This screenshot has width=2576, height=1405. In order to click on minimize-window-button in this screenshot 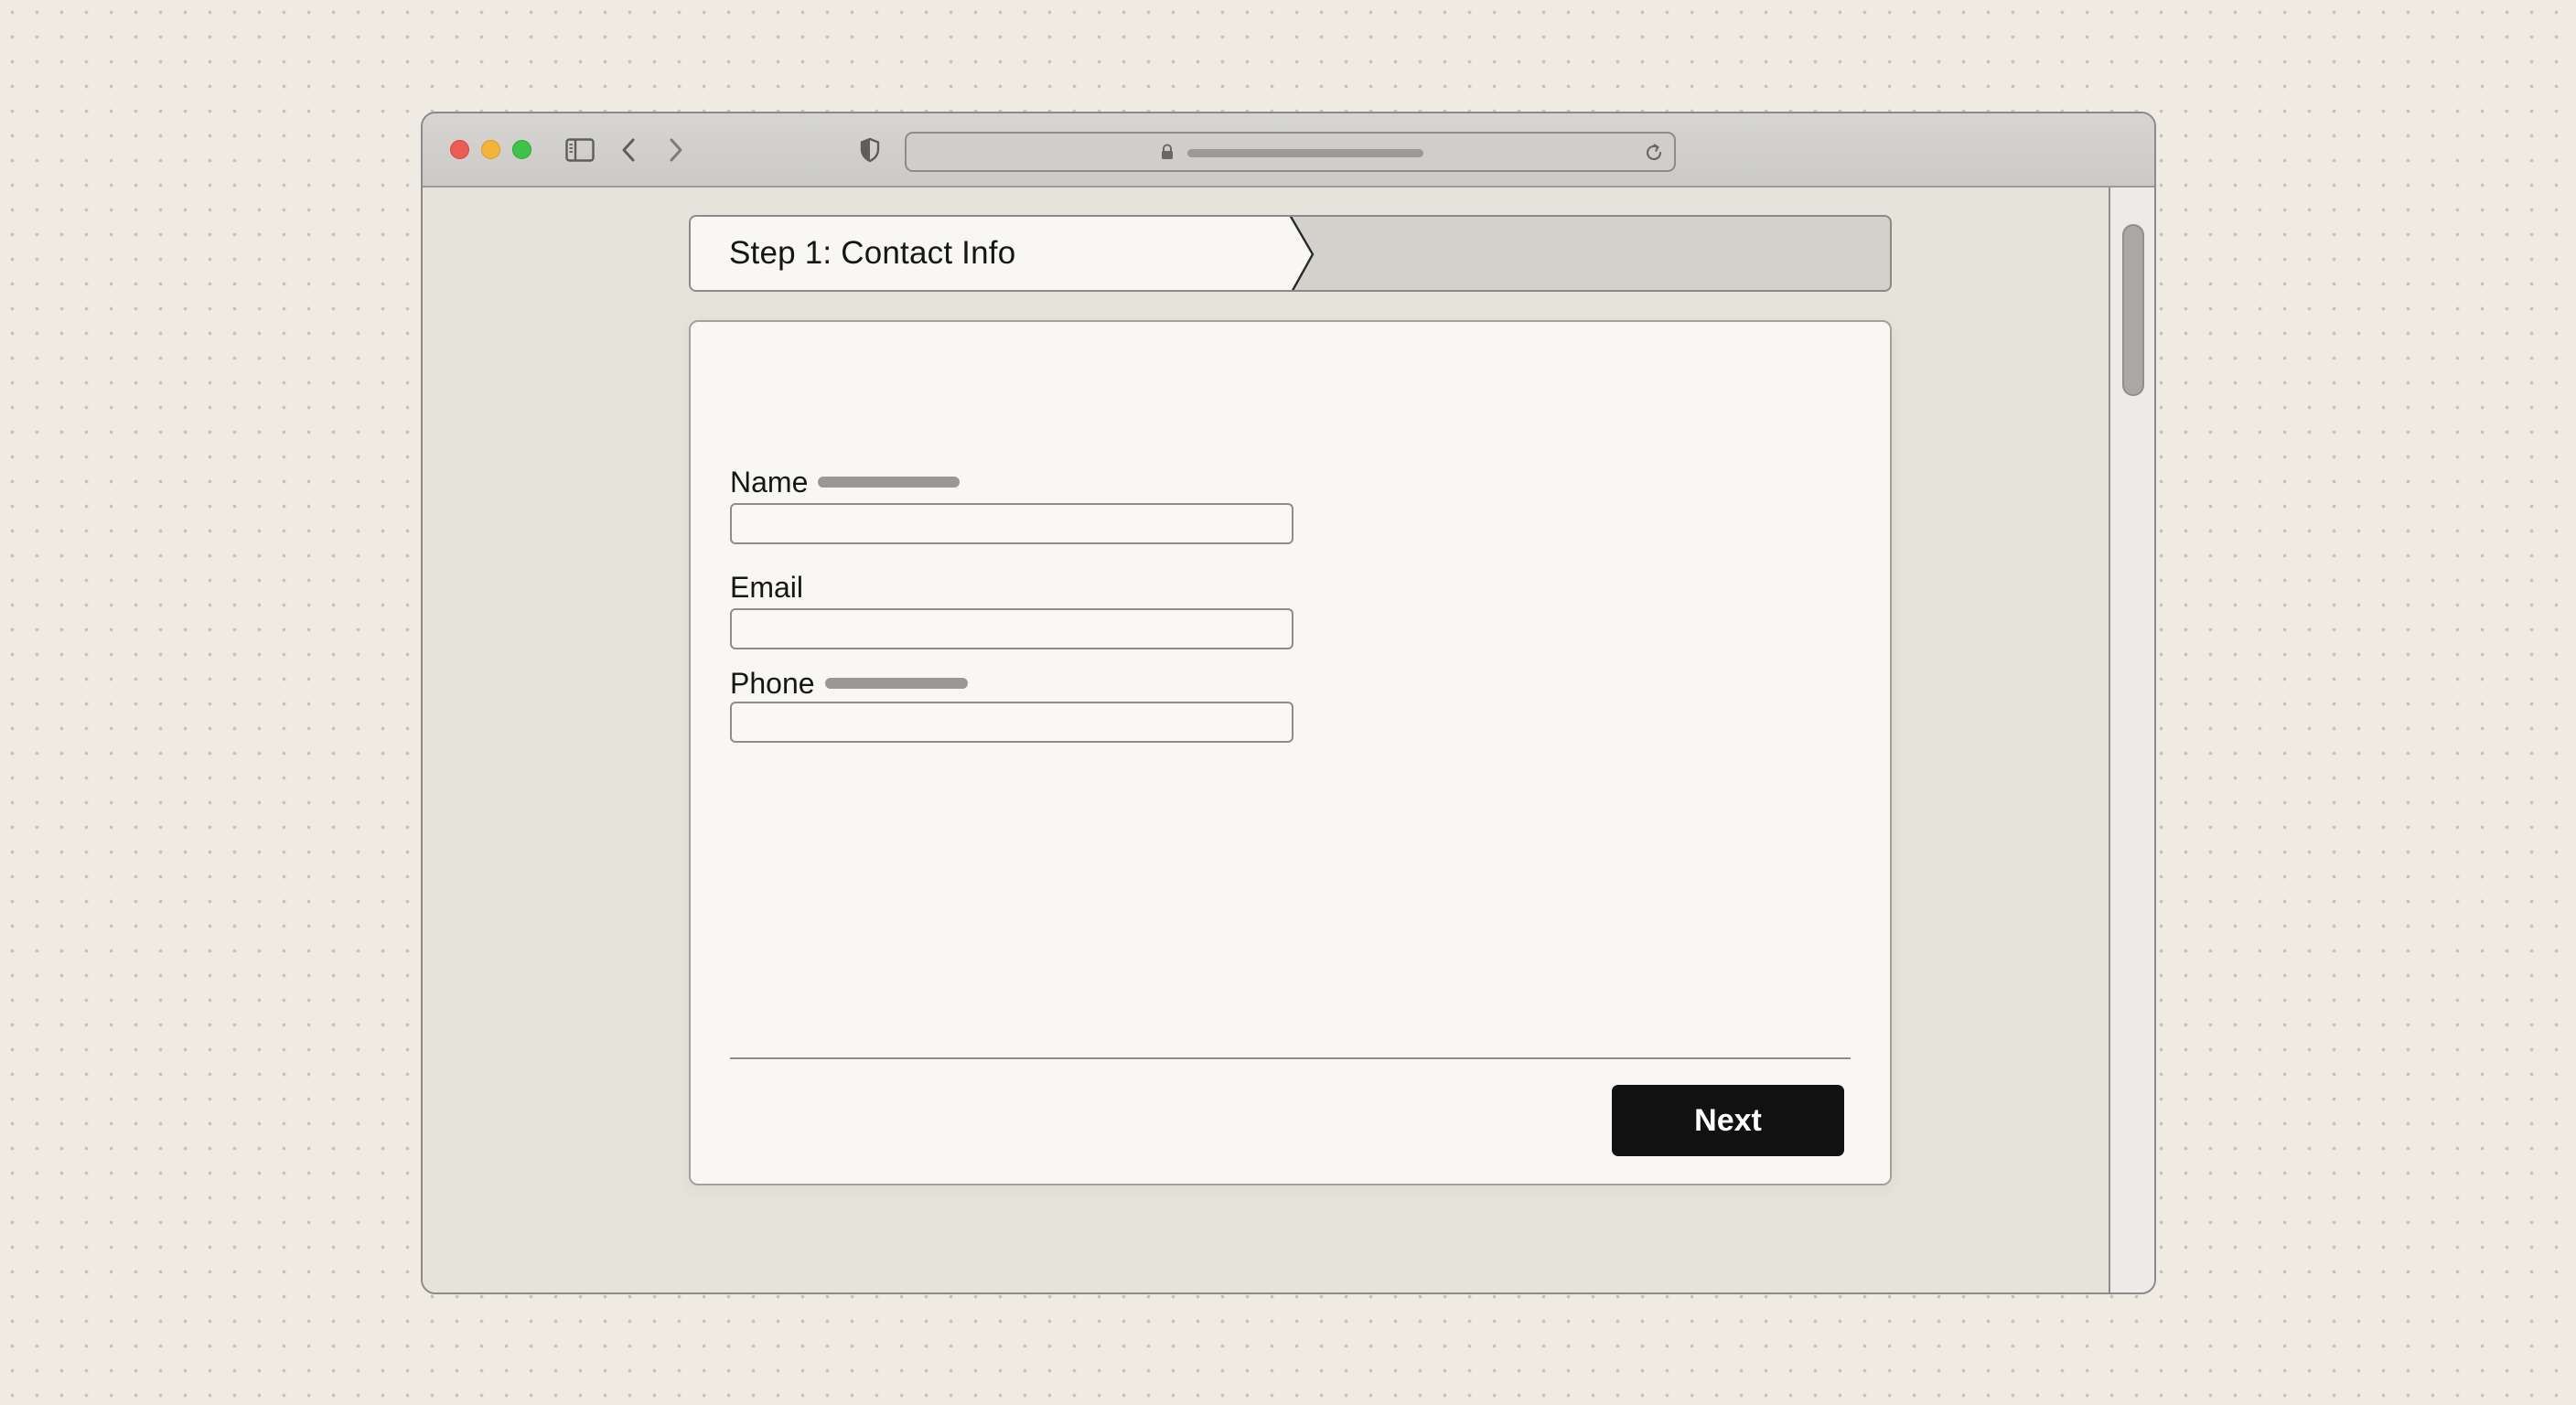, I will do `click(491, 149)`.